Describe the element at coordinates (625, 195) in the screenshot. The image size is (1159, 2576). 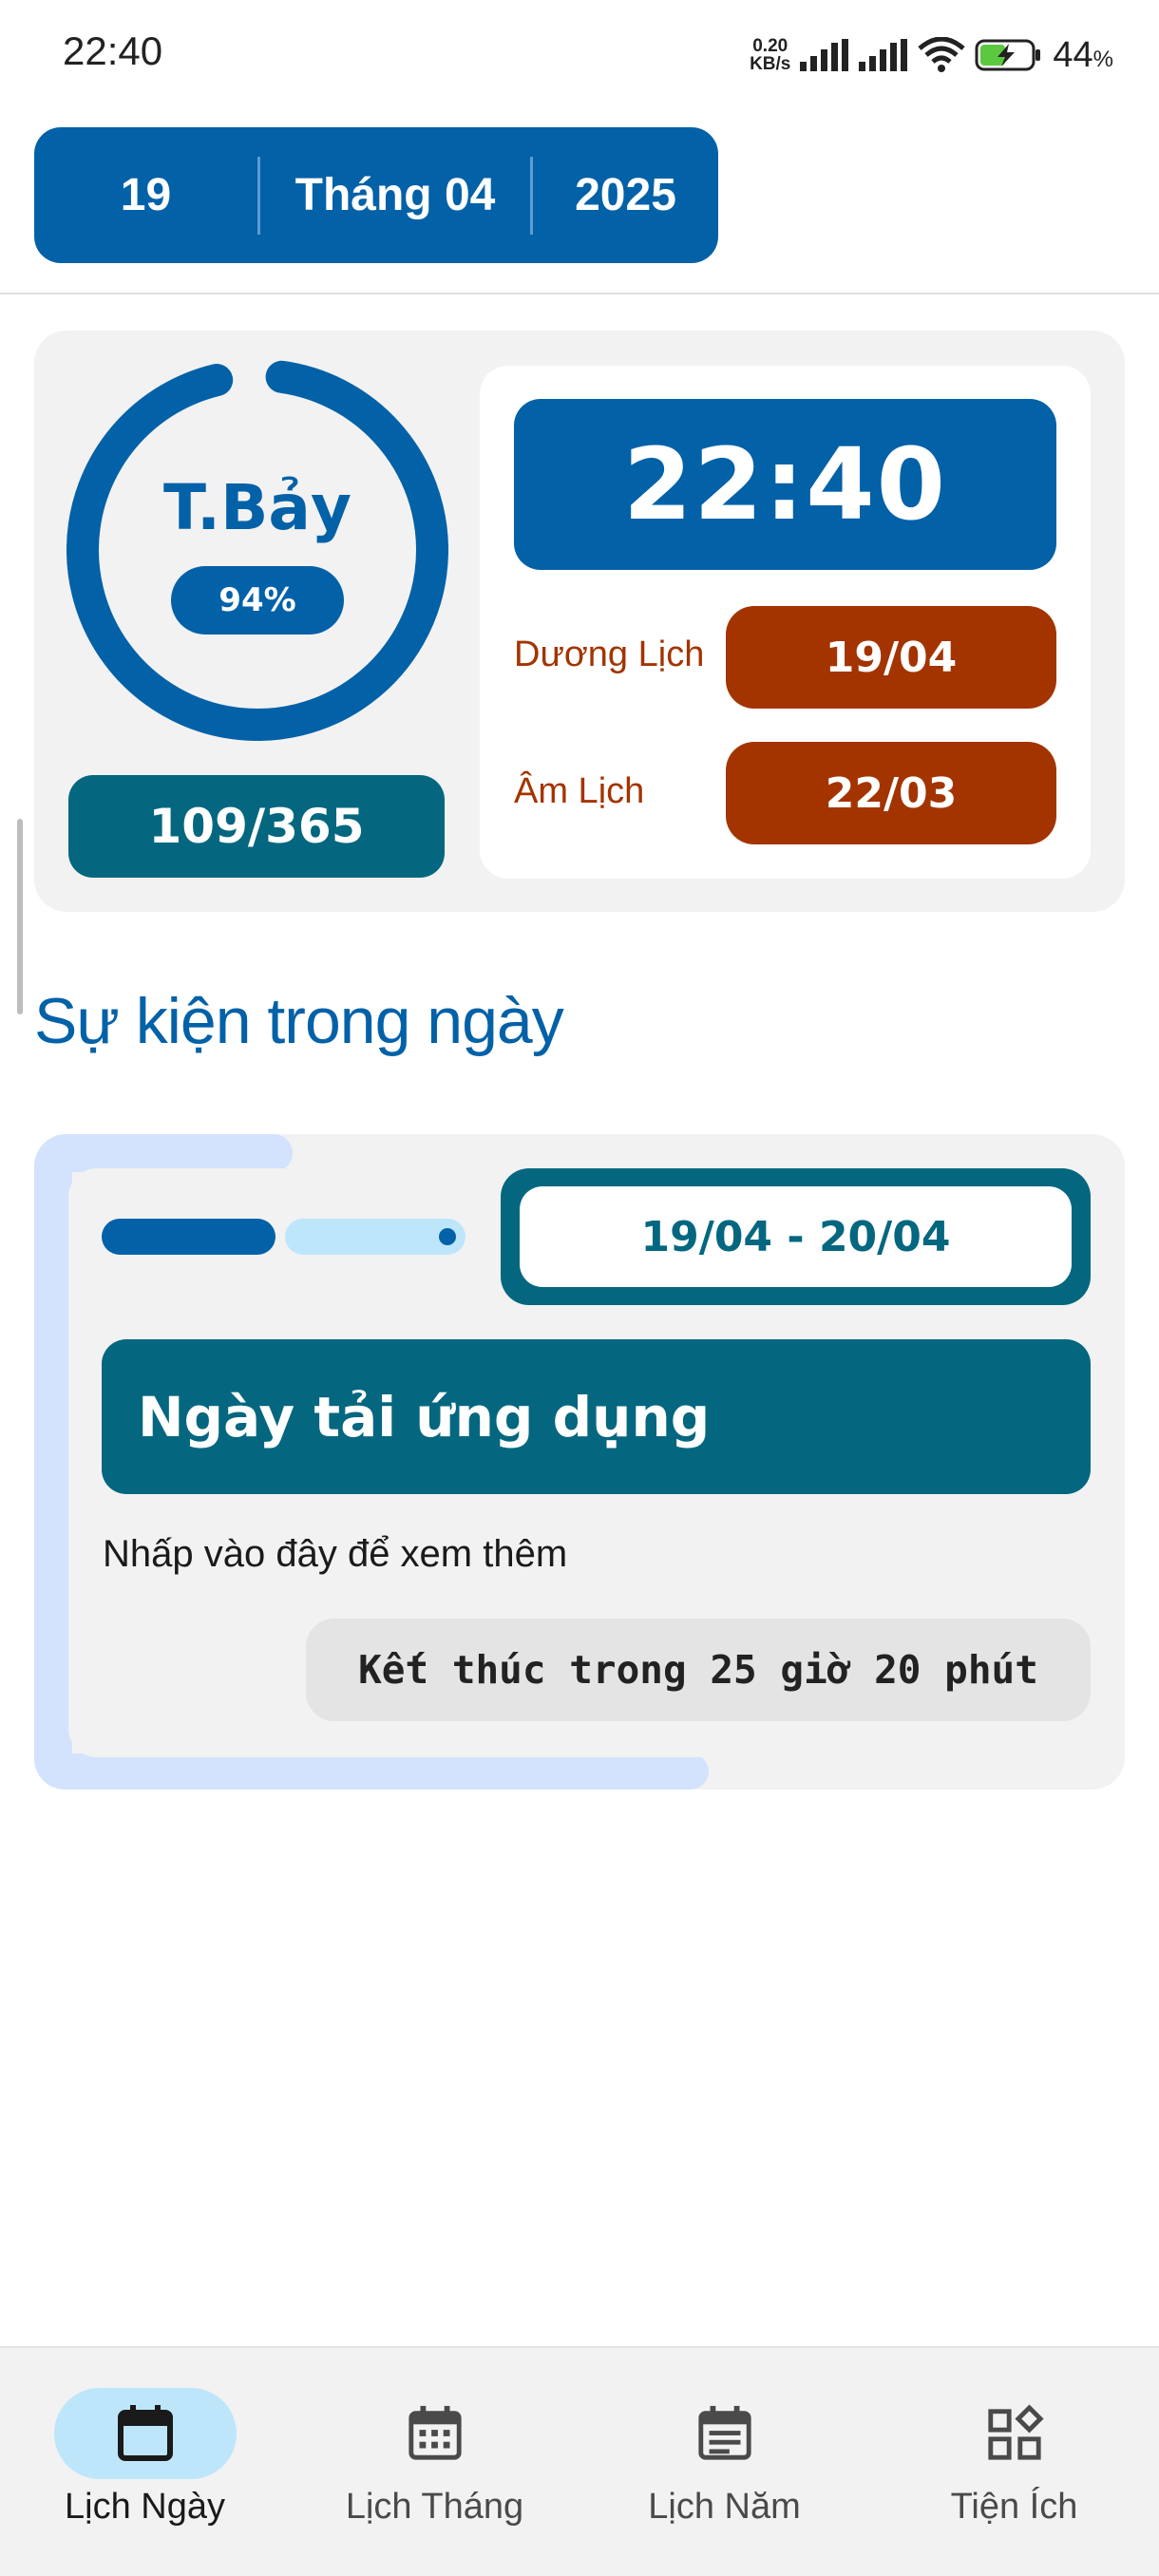
I see `year-selector: 2025` at that location.